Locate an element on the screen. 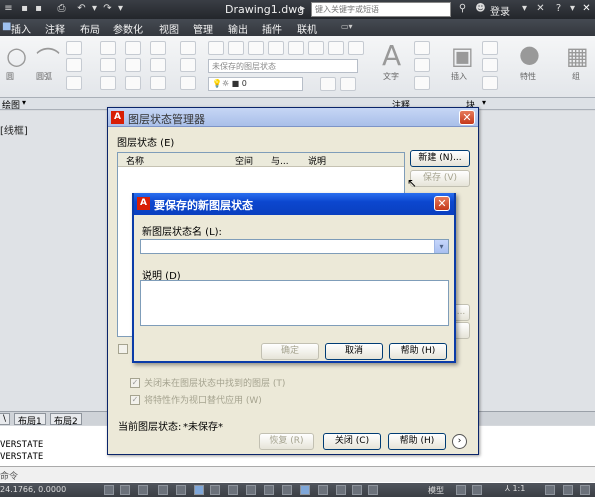 The width and height of the screenshot is (595, 497). rectangle-tool-icon is located at coordinates (74, 48).